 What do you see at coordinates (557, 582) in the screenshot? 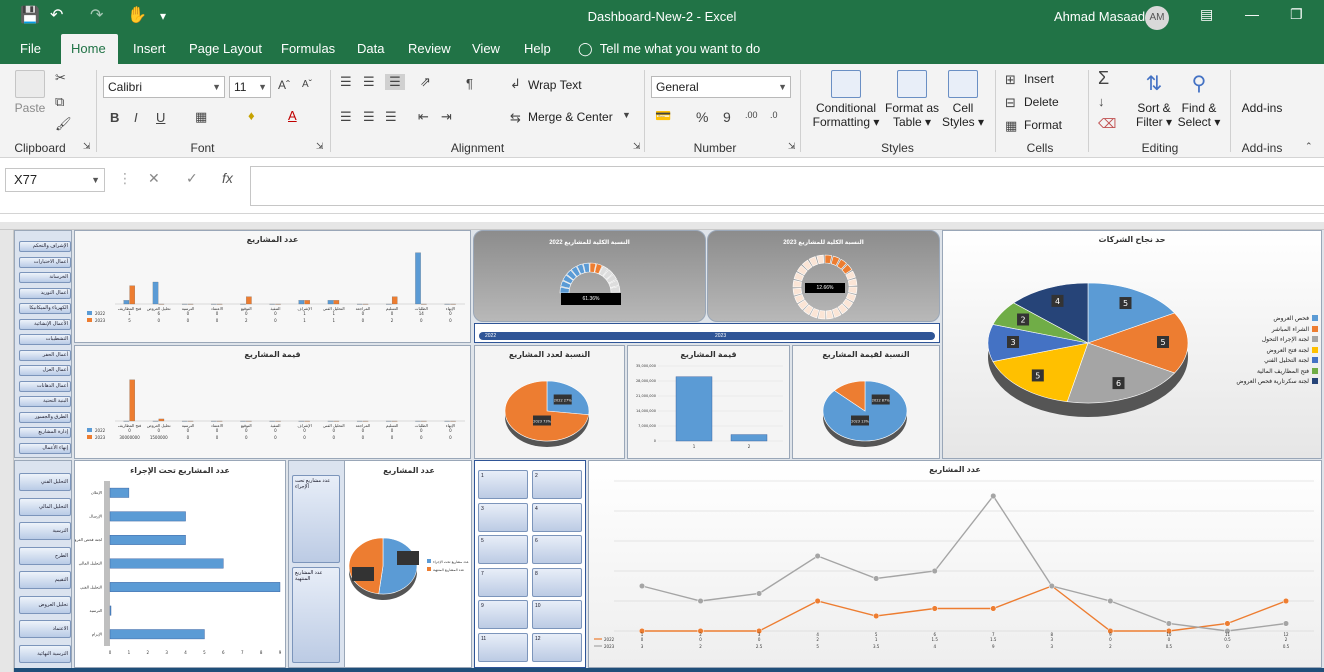
I see `month-slicer-item: 8` at bounding box center [557, 582].